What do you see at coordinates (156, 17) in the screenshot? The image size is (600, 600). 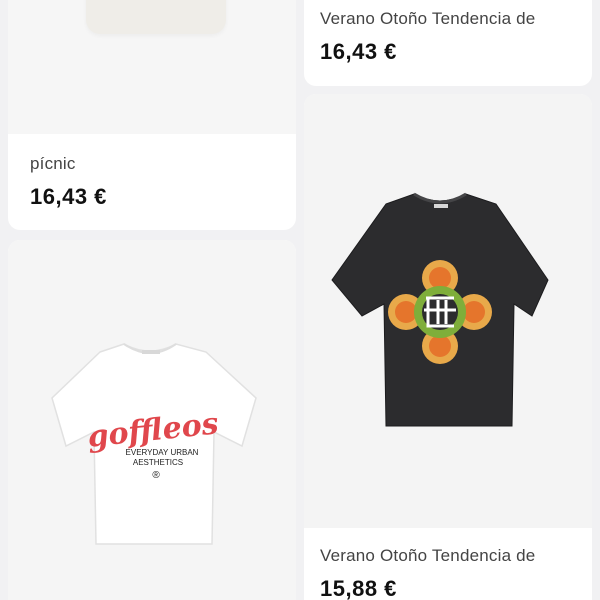 I see `basket-image` at bounding box center [156, 17].